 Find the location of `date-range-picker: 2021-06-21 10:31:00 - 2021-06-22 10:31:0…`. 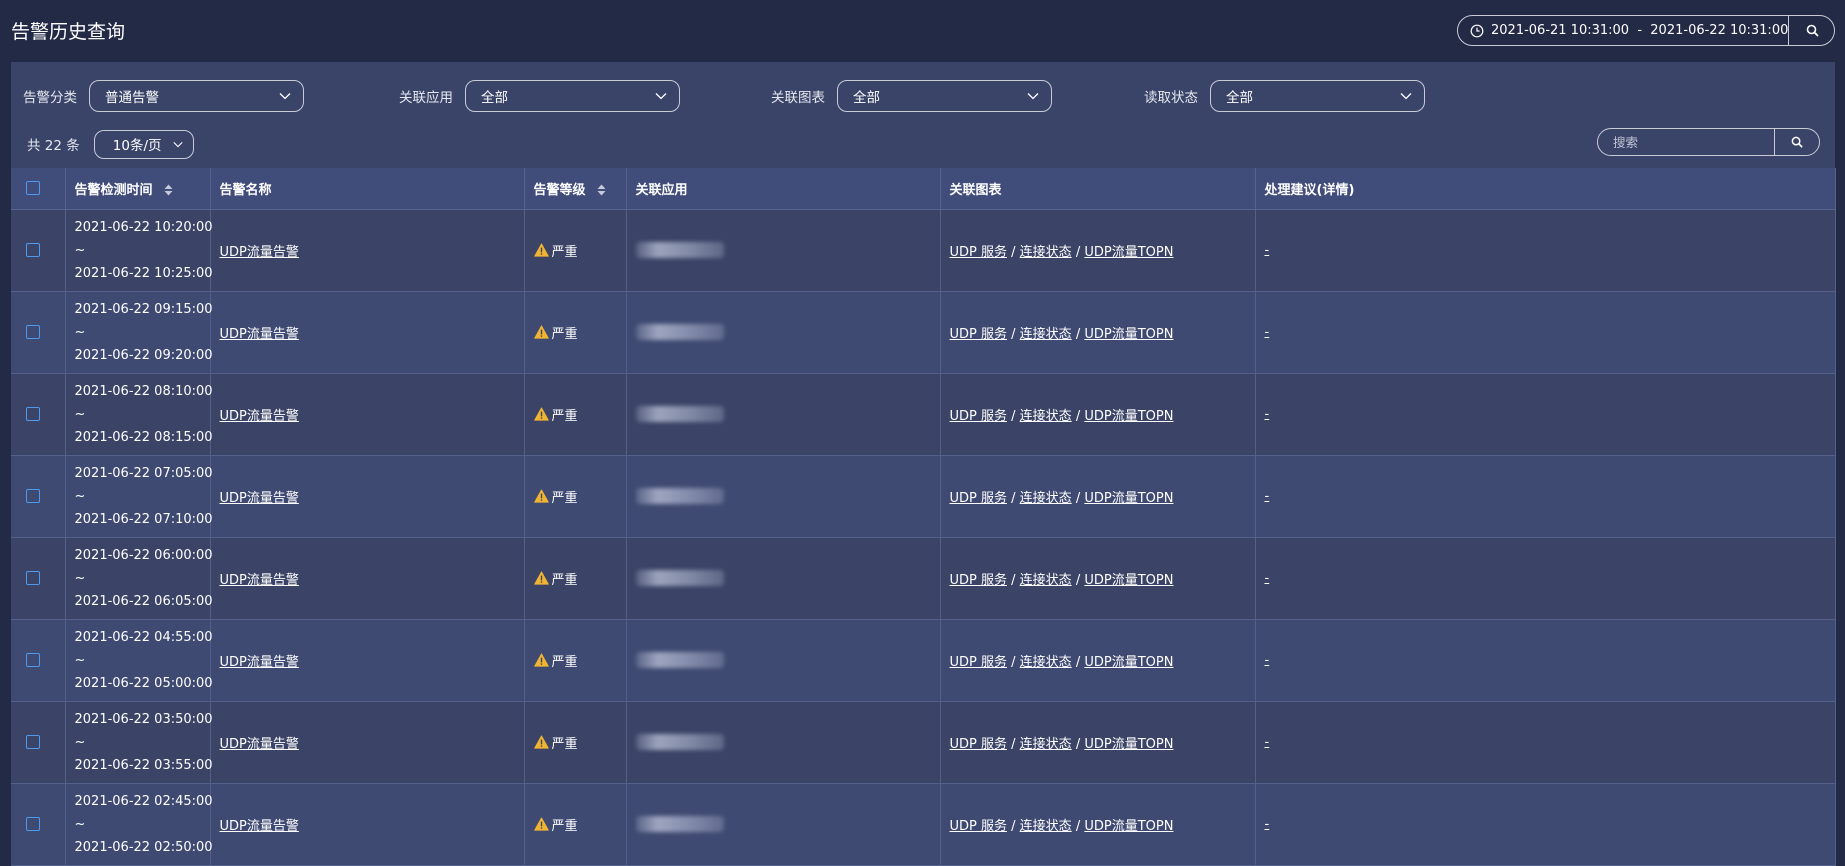

date-range-picker: 2021-06-21 10:31:00 - 2021-06-22 10:31:0… is located at coordinates (1646, 30).